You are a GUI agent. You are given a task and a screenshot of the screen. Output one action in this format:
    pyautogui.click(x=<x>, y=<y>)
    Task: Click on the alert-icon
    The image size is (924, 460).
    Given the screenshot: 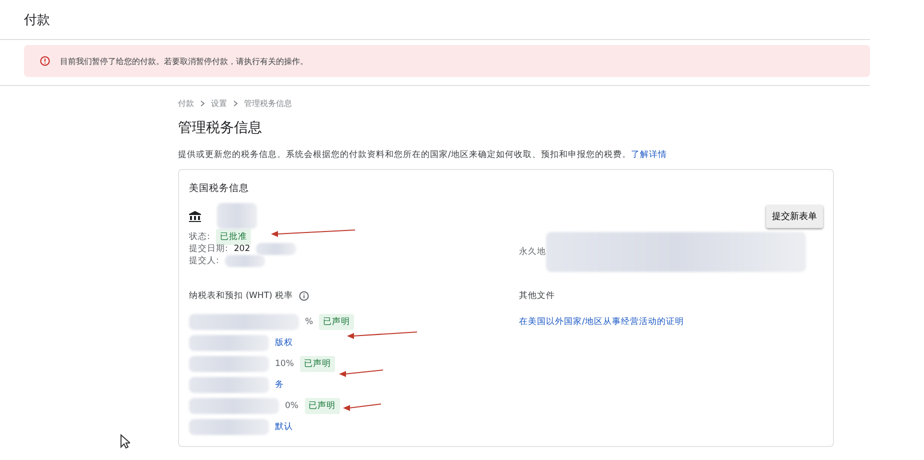 What is the action you would take?
    pyautogui.click(x=45, y=61)
    